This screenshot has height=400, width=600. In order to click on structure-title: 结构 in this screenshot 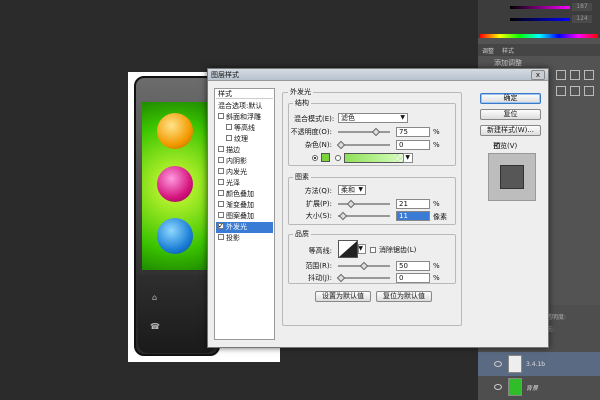, I will do `click(302, 103)`.